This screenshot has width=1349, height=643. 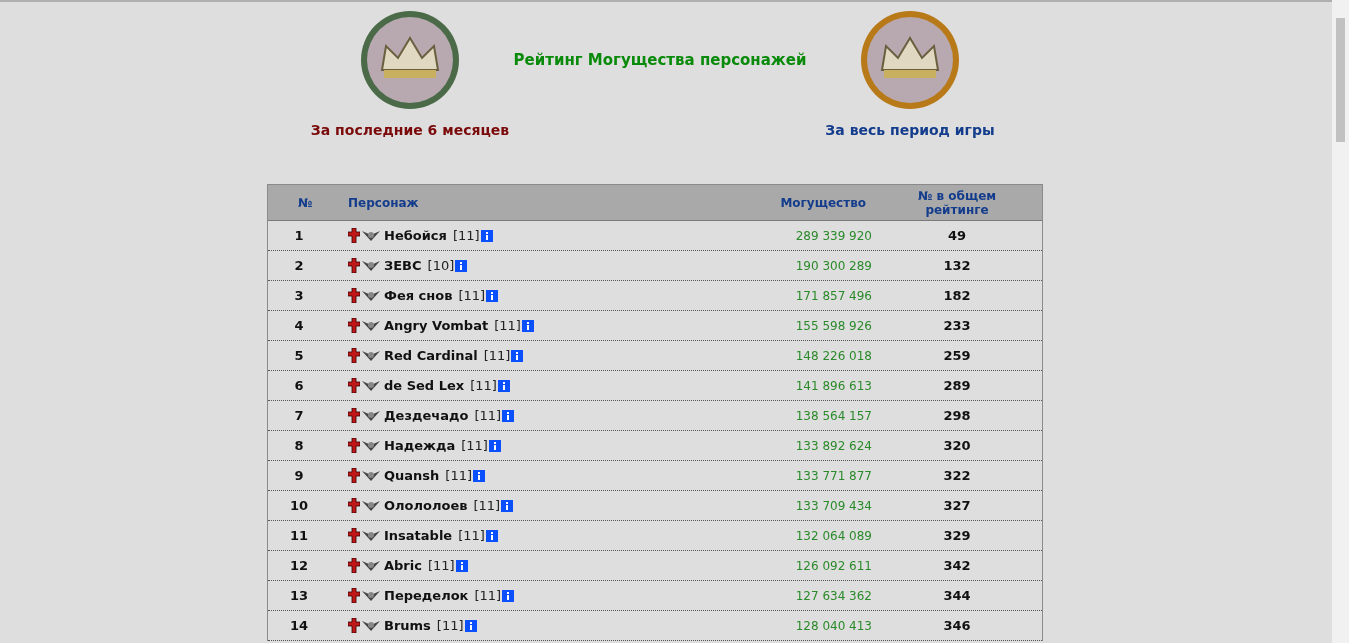 What do you see at coordinates (833, 445) in the screenshot?
I see `power-value: 133 892 624` at bounding box center [833, 445].